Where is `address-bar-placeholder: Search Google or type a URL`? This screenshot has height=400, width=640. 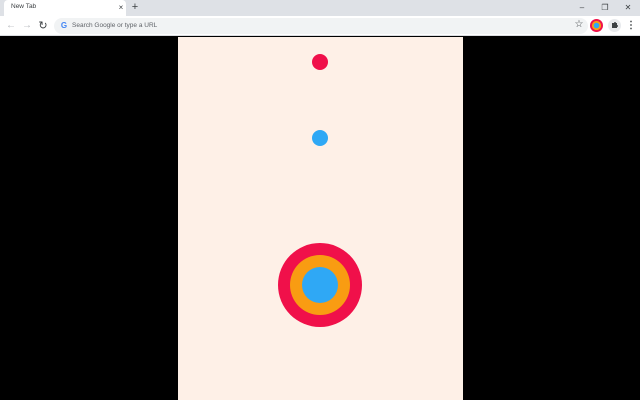
address-bar-placeholder: Search Google or type a URL is located at coordinates (115, 25).